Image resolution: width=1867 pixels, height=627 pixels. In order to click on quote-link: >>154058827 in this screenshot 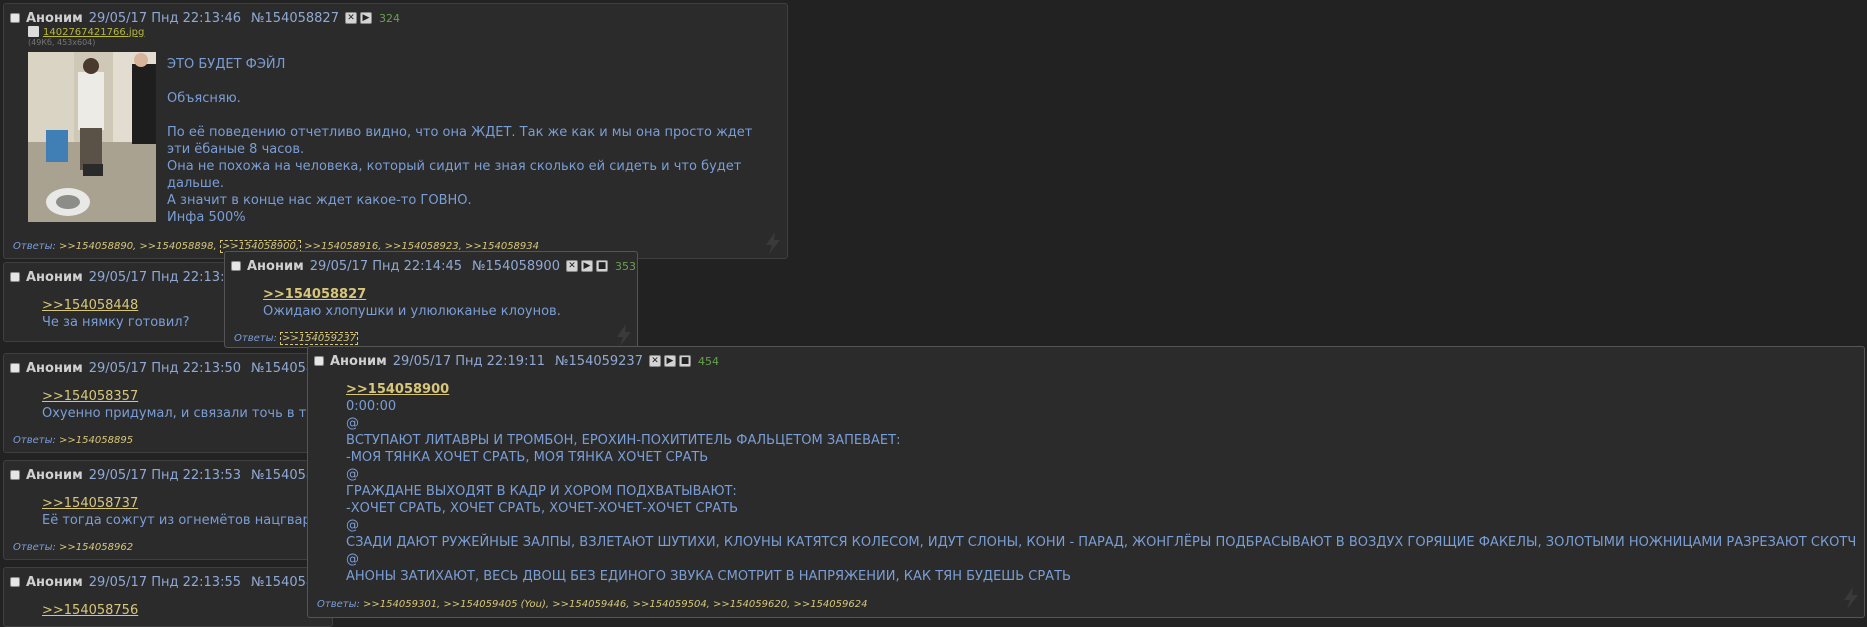, I will do `click(314, 294)`.